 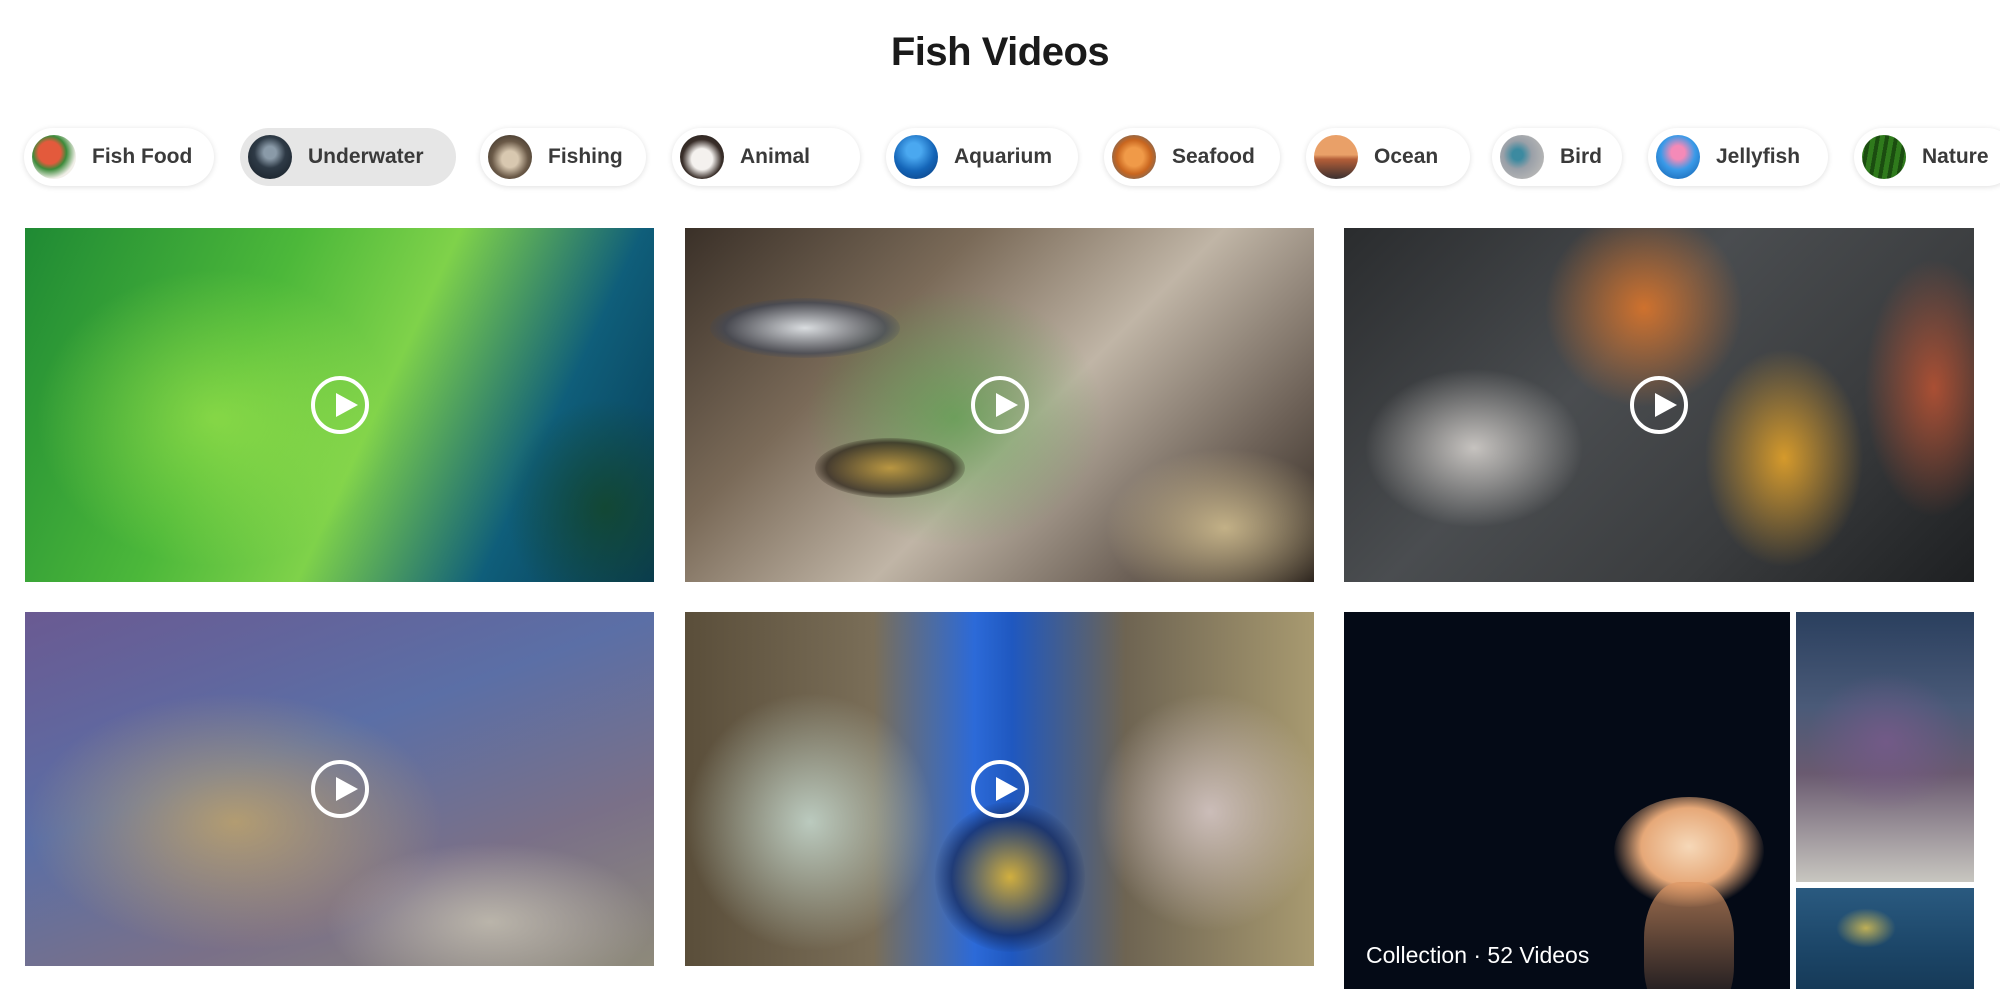 What do you see at coordinates (1406, 156) in the screenshot?
I see `chip-label: Ocean` at bounding box center [1406, 156].